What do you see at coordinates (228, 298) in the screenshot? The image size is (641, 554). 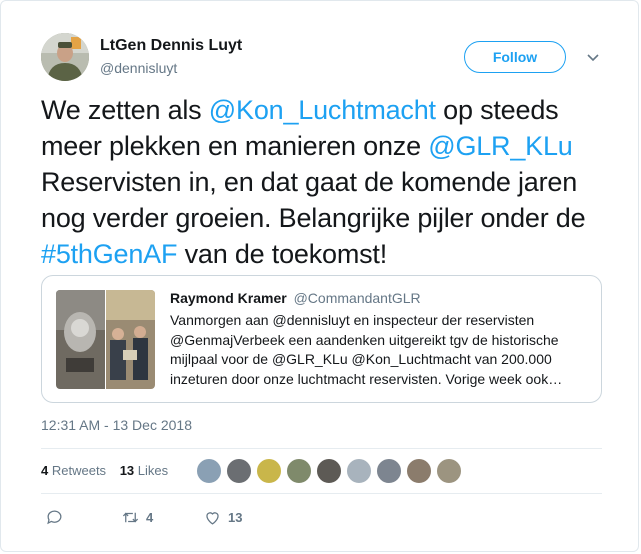 I see `quoted-author-name: Raymond Kramer` at bounding box center [228, 298].